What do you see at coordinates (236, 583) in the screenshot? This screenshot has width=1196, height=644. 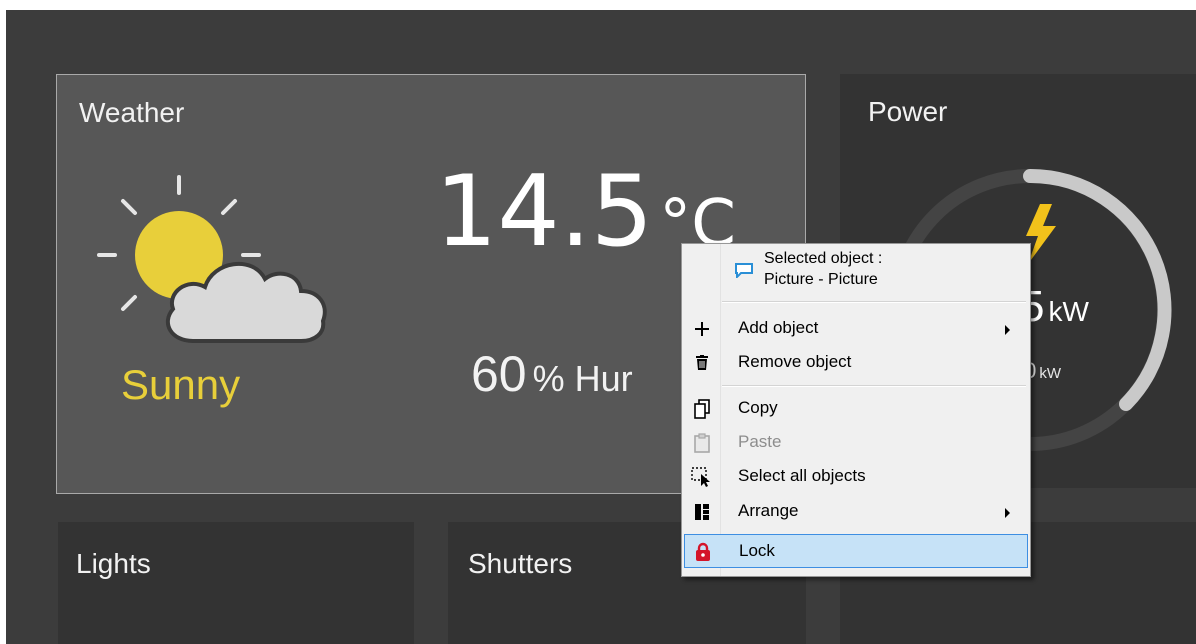 I see `lights-tile: Lights` at bounding box center [236, 583].